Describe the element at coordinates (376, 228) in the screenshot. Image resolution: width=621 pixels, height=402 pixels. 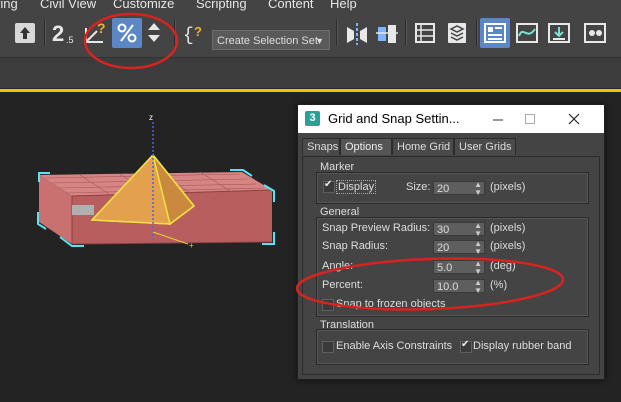
I see `snap-preview-radius-label: Snap Preview Radius:` at that location.